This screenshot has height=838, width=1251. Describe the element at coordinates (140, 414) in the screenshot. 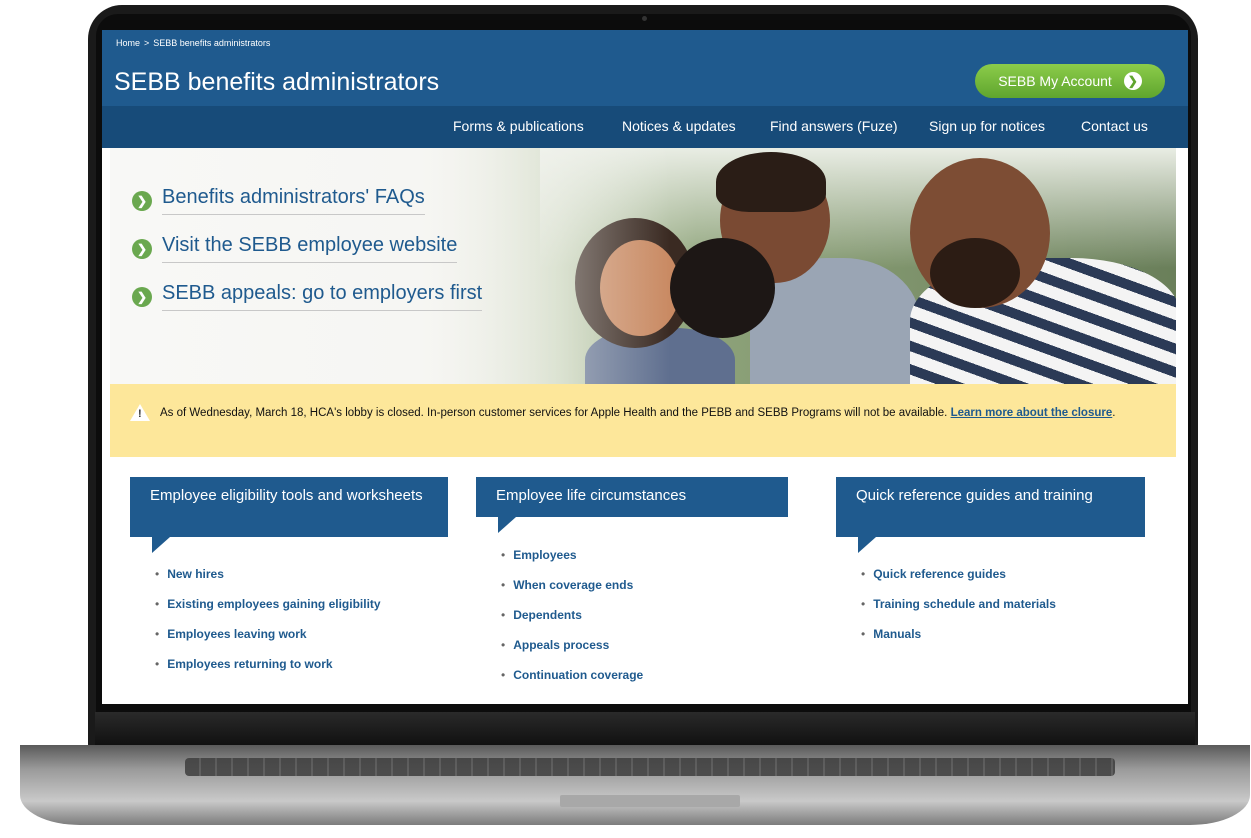

I see `warning-icon-mark: !` at that location.